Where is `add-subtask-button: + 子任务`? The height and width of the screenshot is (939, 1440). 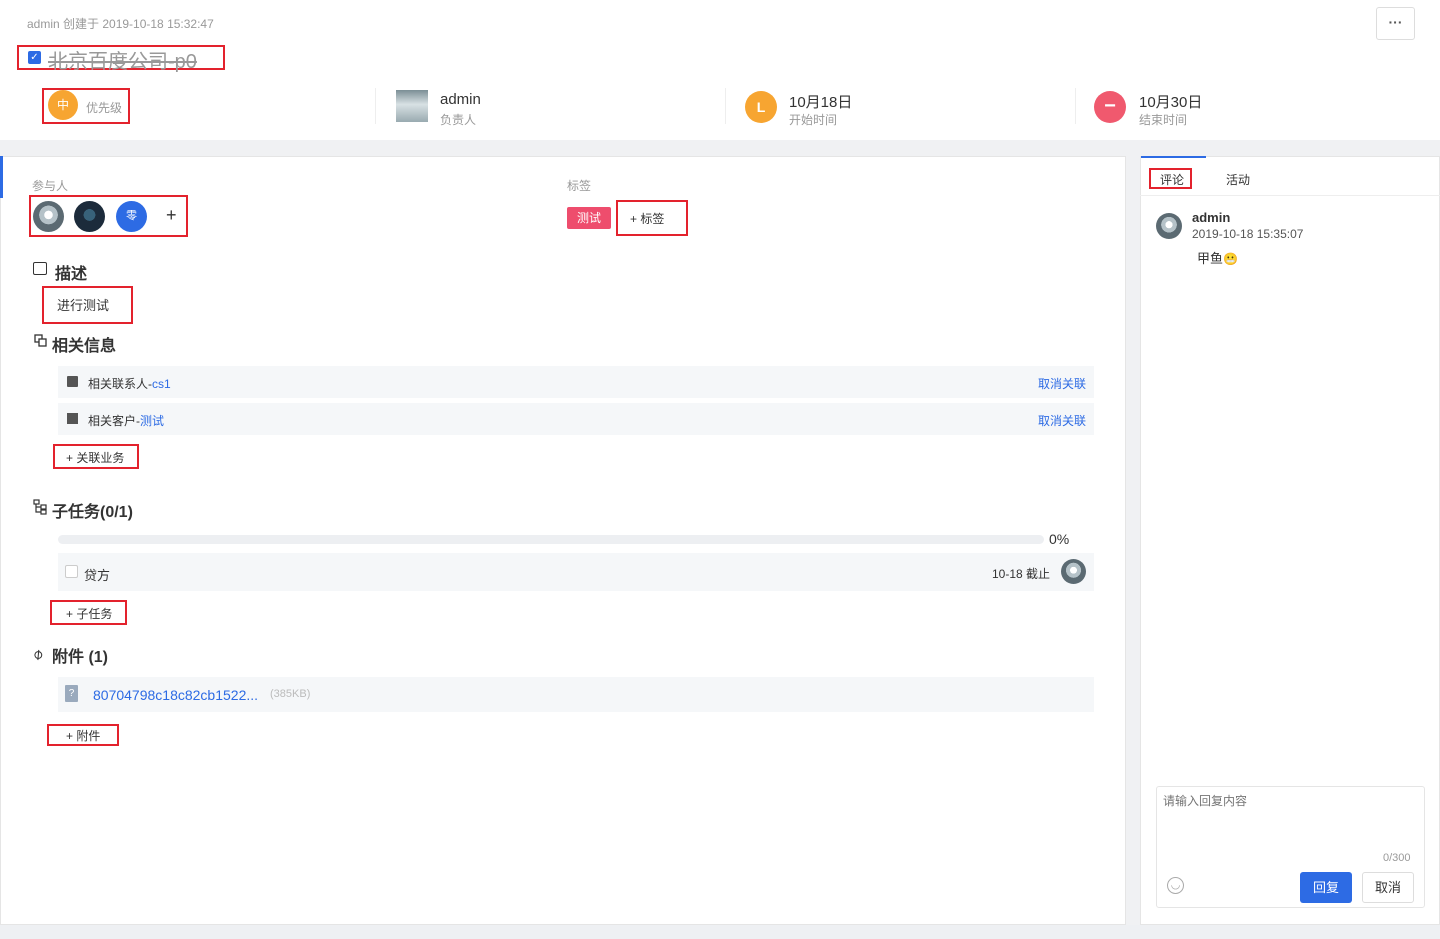
add-subtask-button: + 子任务 is located at coordinates (89, 613).